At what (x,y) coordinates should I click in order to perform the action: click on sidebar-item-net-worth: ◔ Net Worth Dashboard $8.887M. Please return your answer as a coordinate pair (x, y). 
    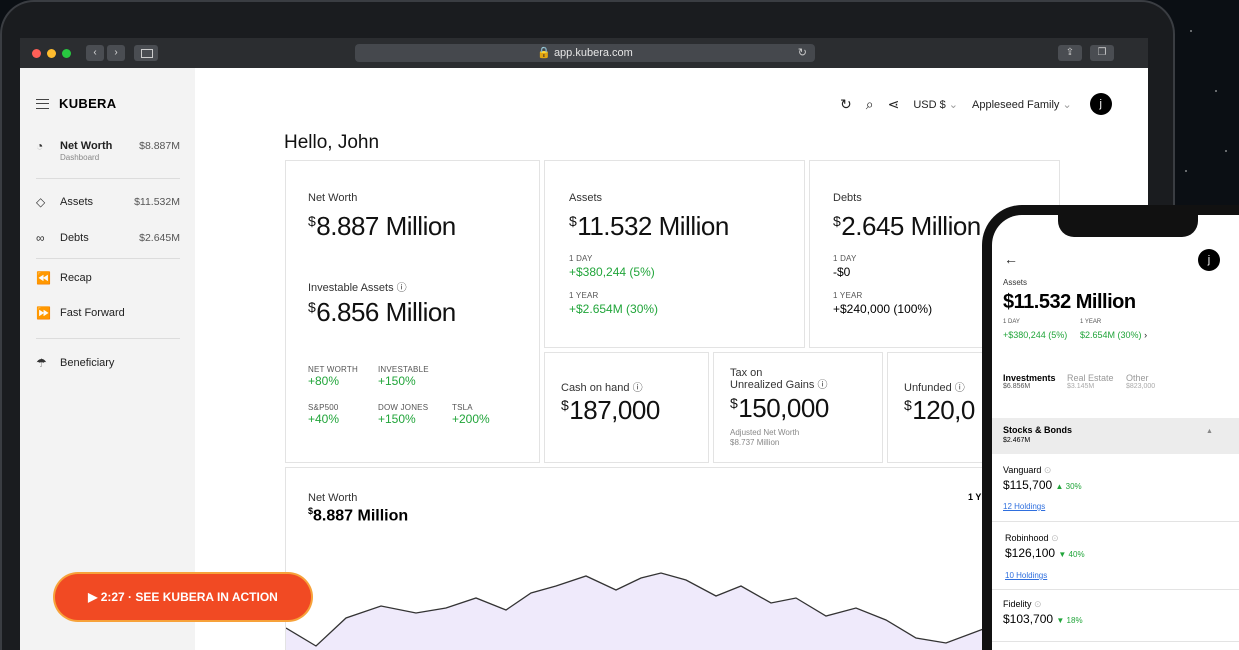
    Looking at the image, I should click on (108, 151).